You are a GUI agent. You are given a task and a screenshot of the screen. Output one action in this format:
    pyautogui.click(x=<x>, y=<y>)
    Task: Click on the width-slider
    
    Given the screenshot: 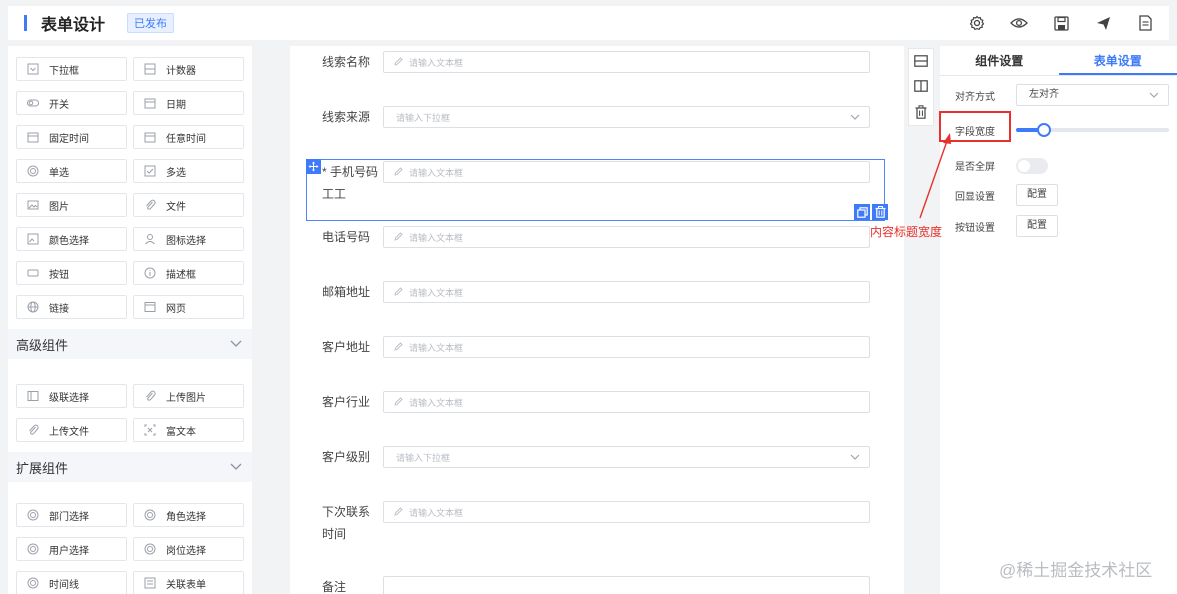 What is the action you would take?
    pyautogui.click(x=1092, y=130)
    